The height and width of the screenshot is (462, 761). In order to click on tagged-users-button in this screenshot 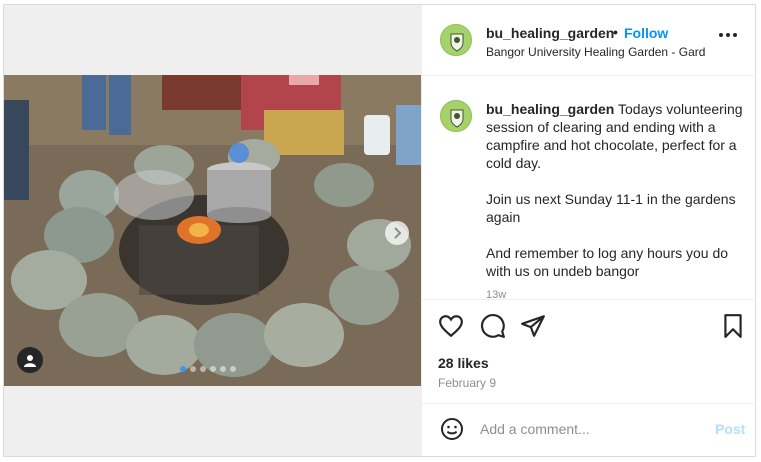, I will do `click(30, 360)`.